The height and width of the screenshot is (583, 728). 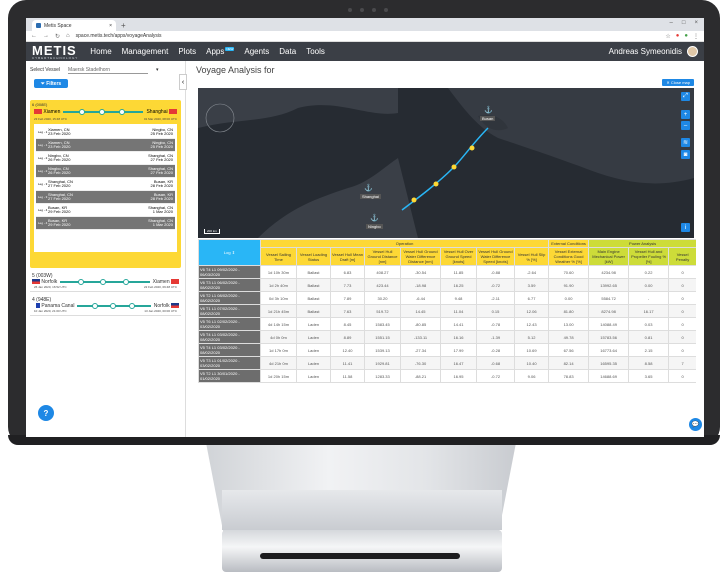 I want to click on table-cell: 14.45, so click(x=420, y=311).